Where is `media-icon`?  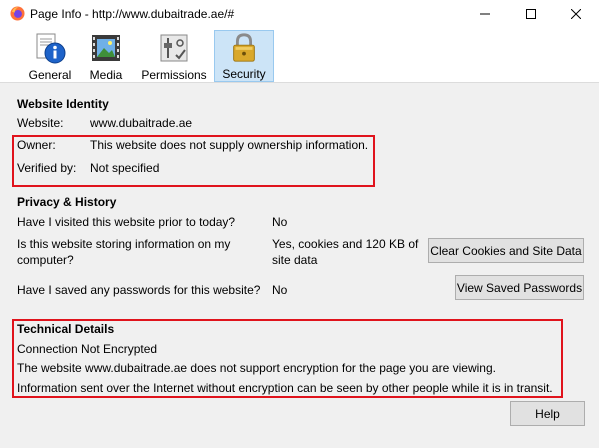
media-icon is located at coordinates (106, 48).